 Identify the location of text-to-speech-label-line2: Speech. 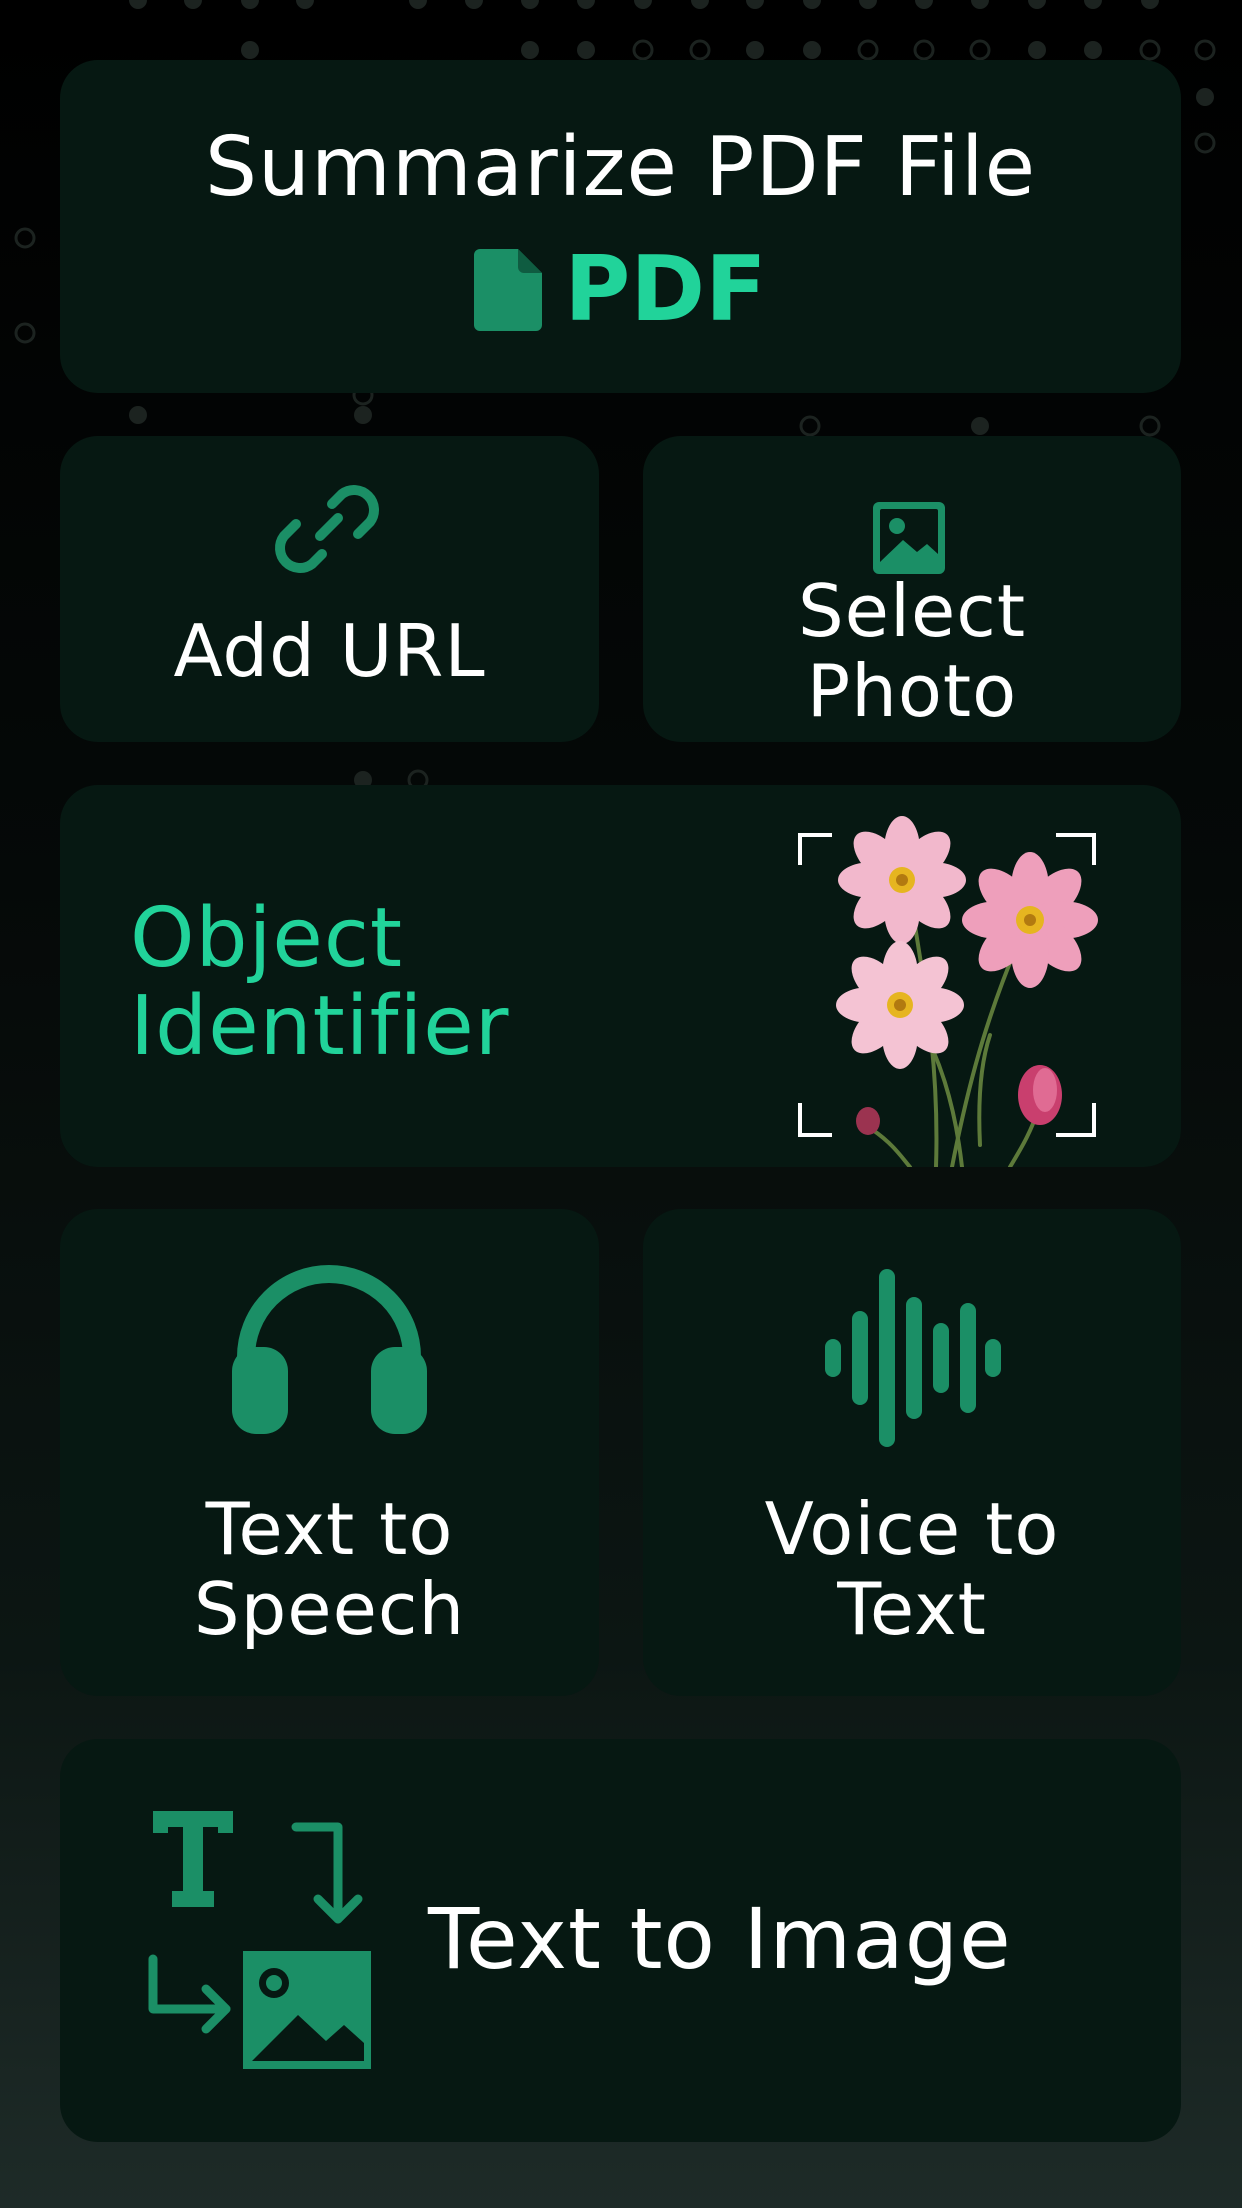
(329, 1609).